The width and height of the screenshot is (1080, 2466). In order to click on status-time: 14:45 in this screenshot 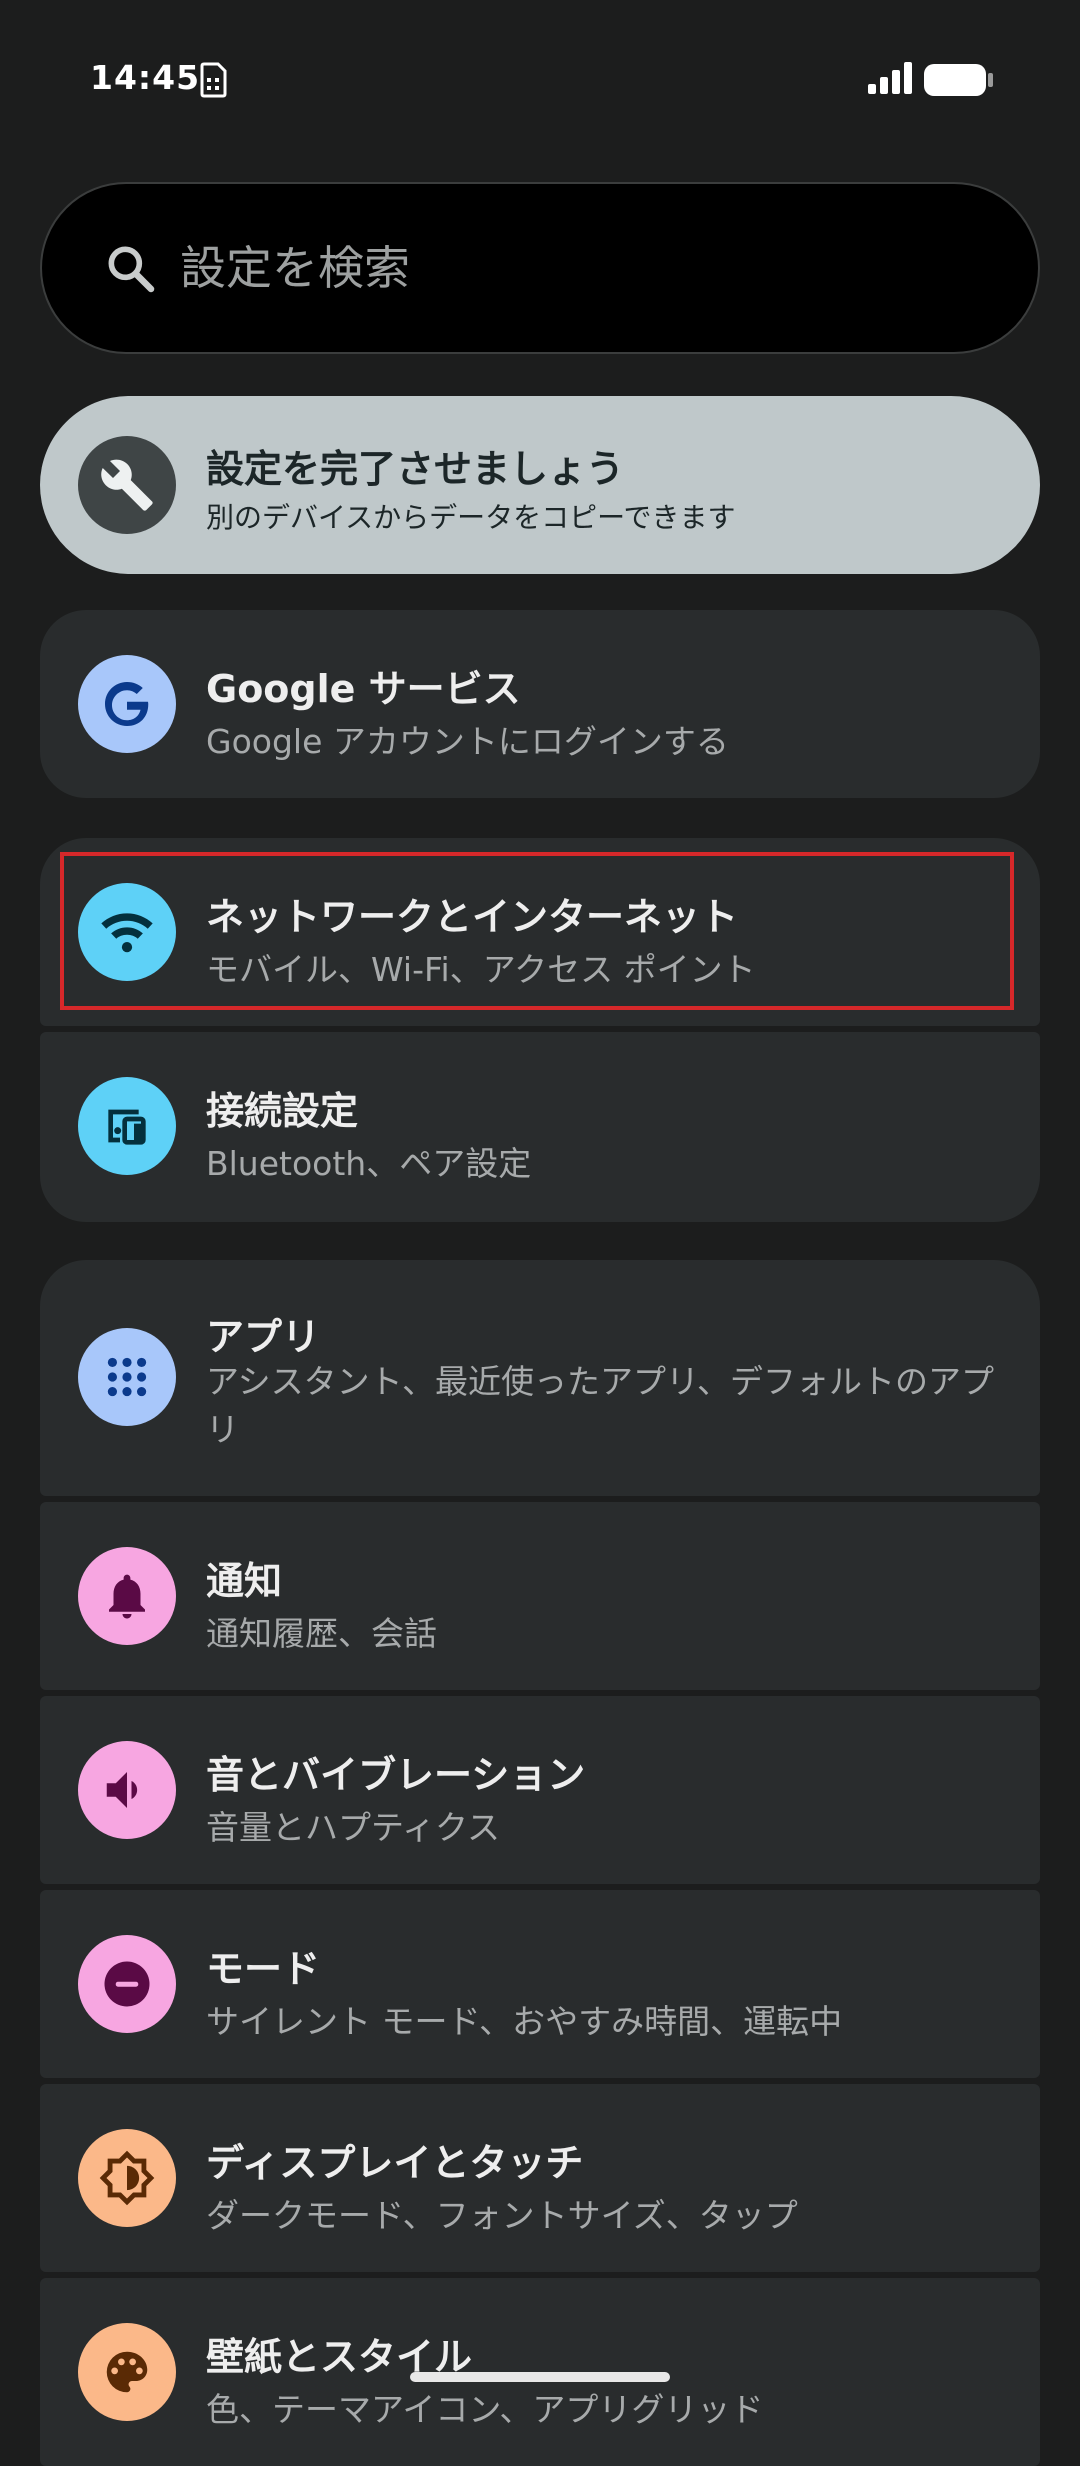, I will do `click(145, 77)`.